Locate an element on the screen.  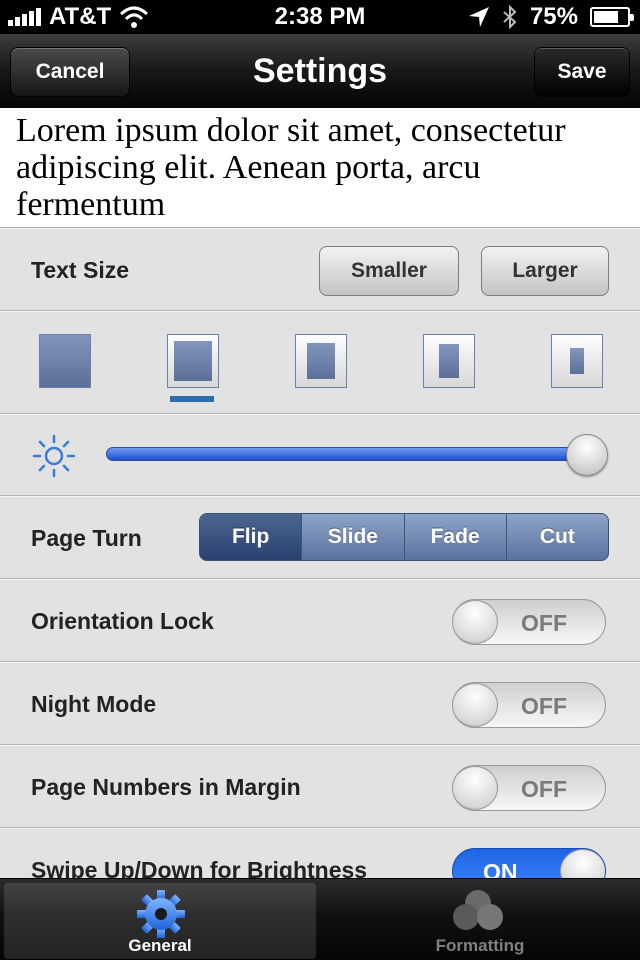
battery-icon is located at coordinates (612, 17).